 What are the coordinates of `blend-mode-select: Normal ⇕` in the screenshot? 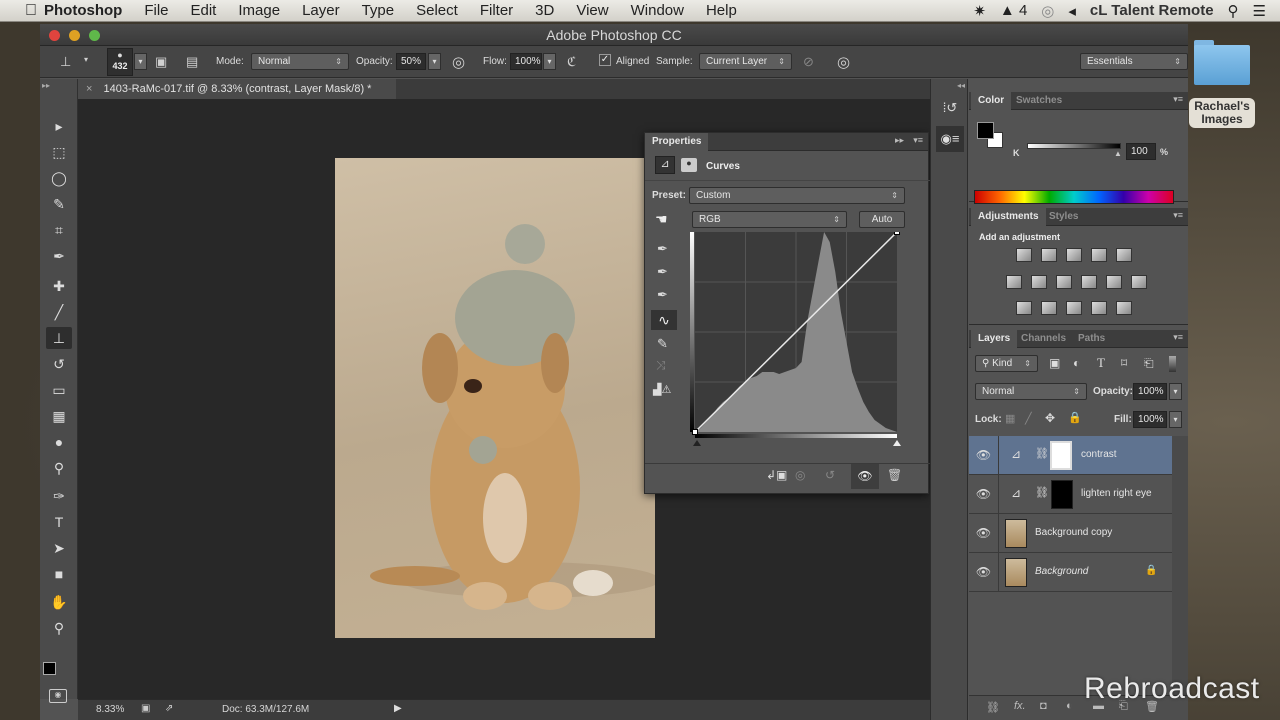 It's located at (1031, 391).